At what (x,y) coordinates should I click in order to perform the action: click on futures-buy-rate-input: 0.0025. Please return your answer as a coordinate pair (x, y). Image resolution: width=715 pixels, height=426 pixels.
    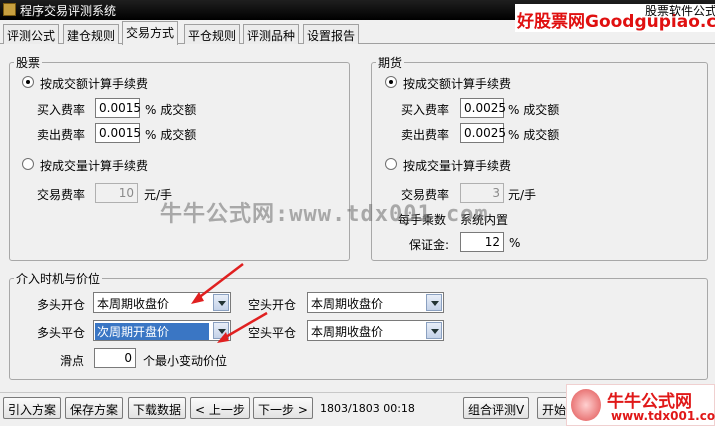
    Looking at the image, I should click on (483, 108).